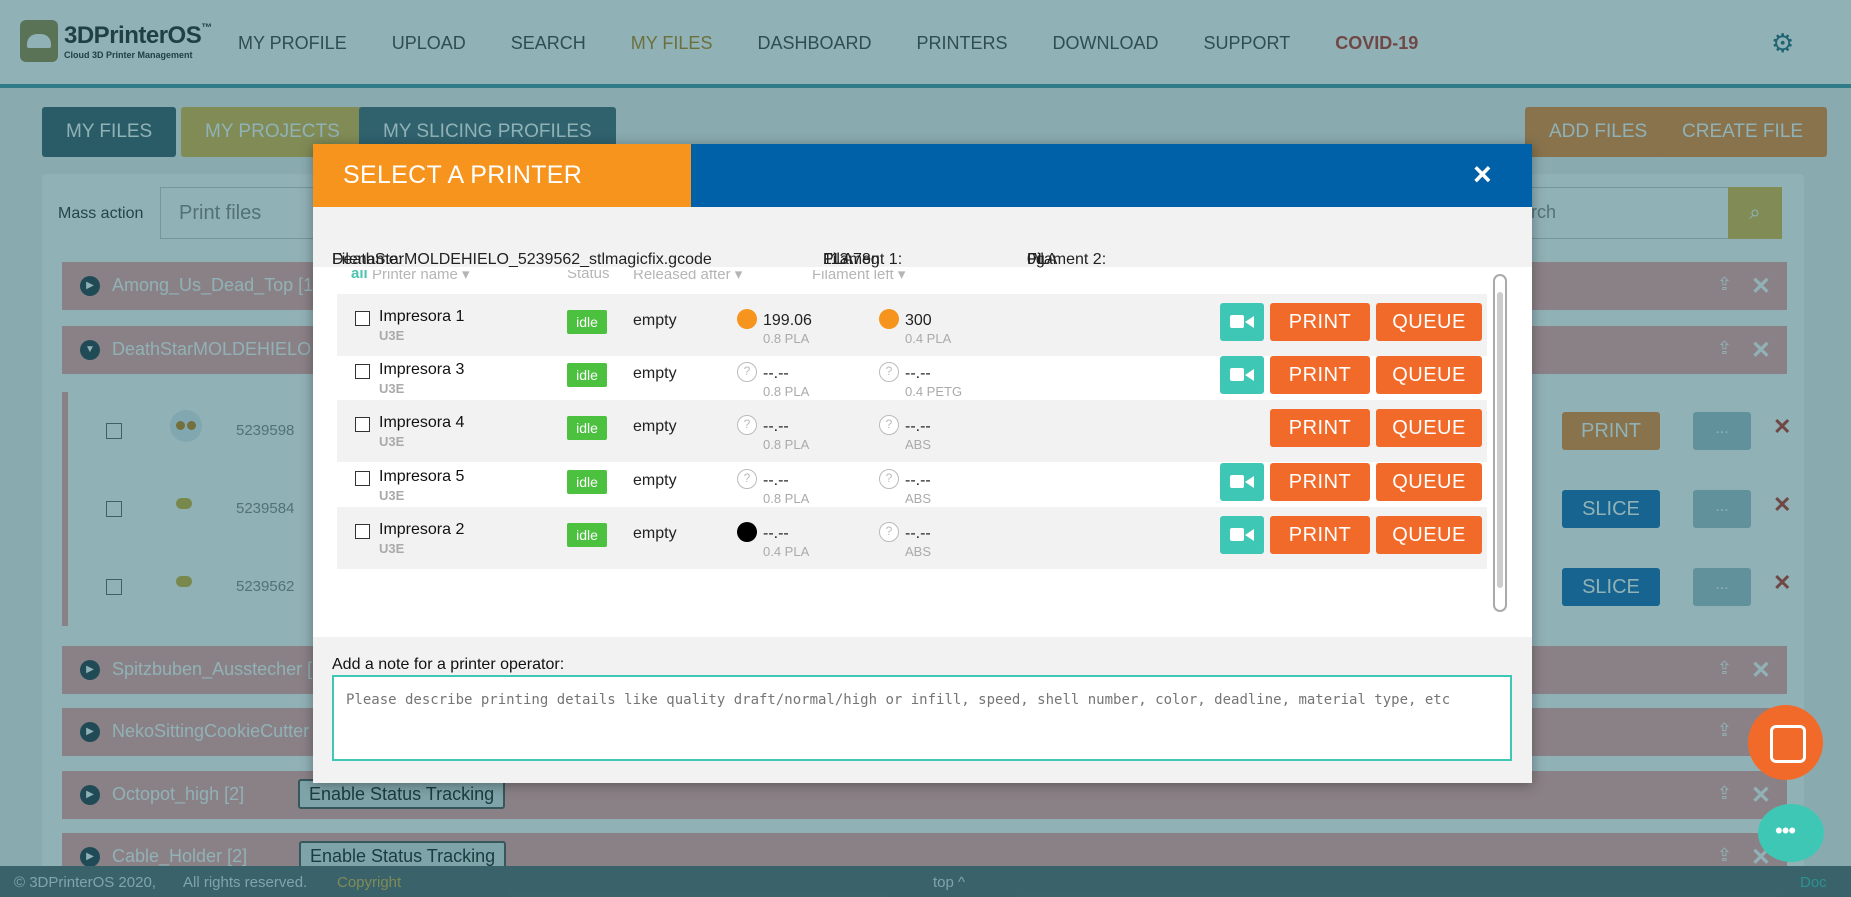  I want to click on filament2-color-swatch, so click(889, 319).